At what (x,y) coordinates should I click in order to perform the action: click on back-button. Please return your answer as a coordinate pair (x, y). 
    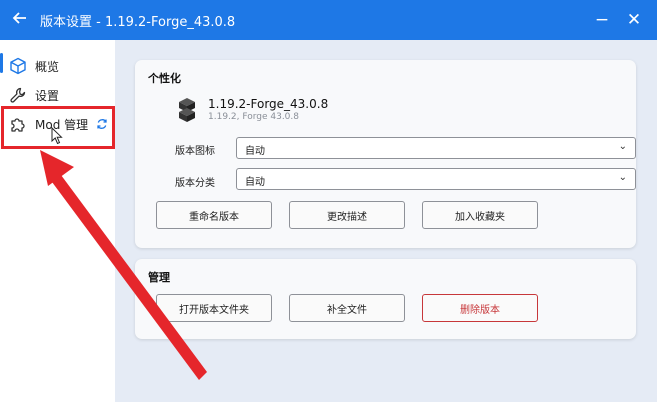
    Looking at the image, I should click on (20, 20).